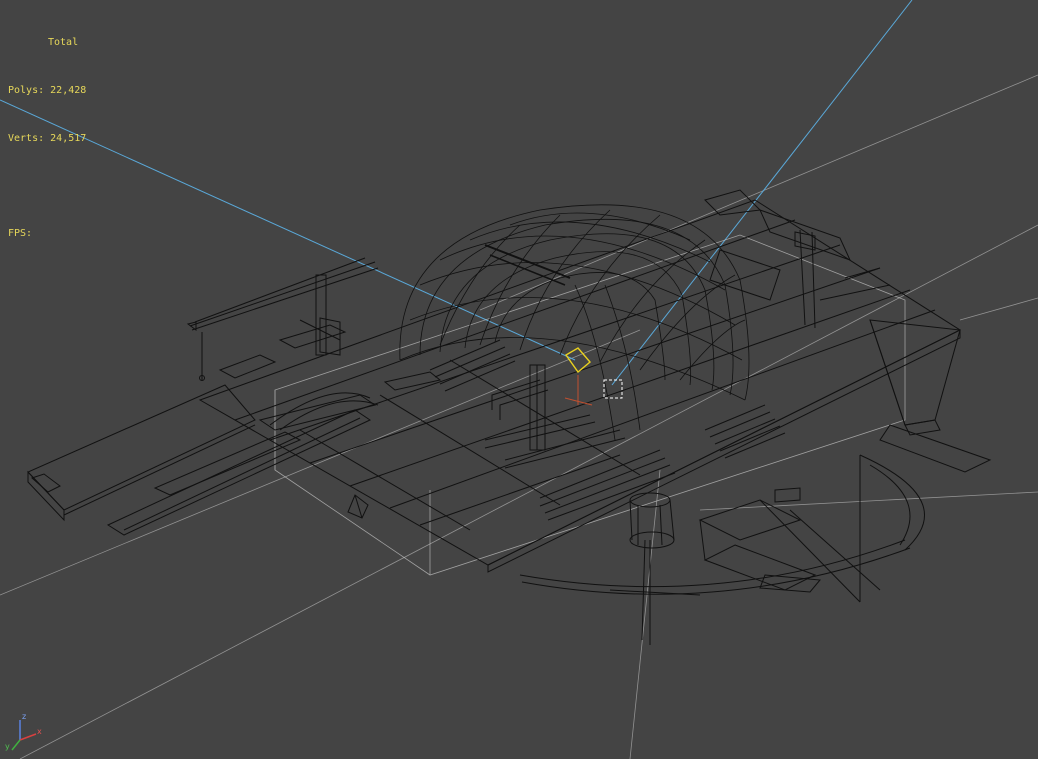 The image size is (1038, 759). I want to click on stats-polys-value: 22,428, so click(68, 90).